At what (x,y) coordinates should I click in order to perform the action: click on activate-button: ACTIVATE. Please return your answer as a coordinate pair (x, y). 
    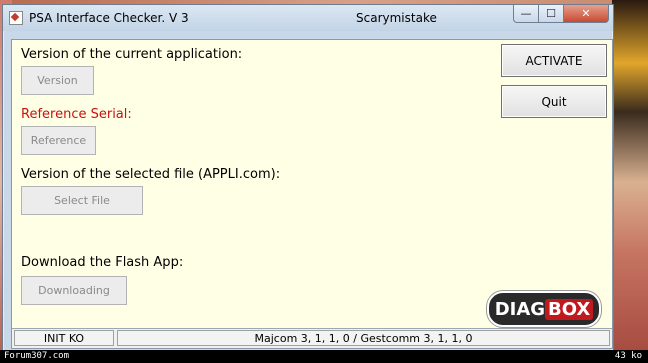
    Looking at the image, I should click on (554, 60).